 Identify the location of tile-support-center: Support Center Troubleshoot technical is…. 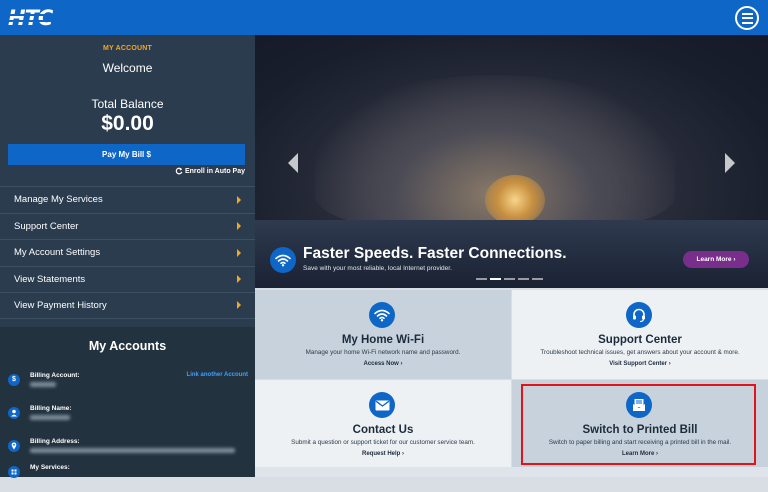
(640, 334).